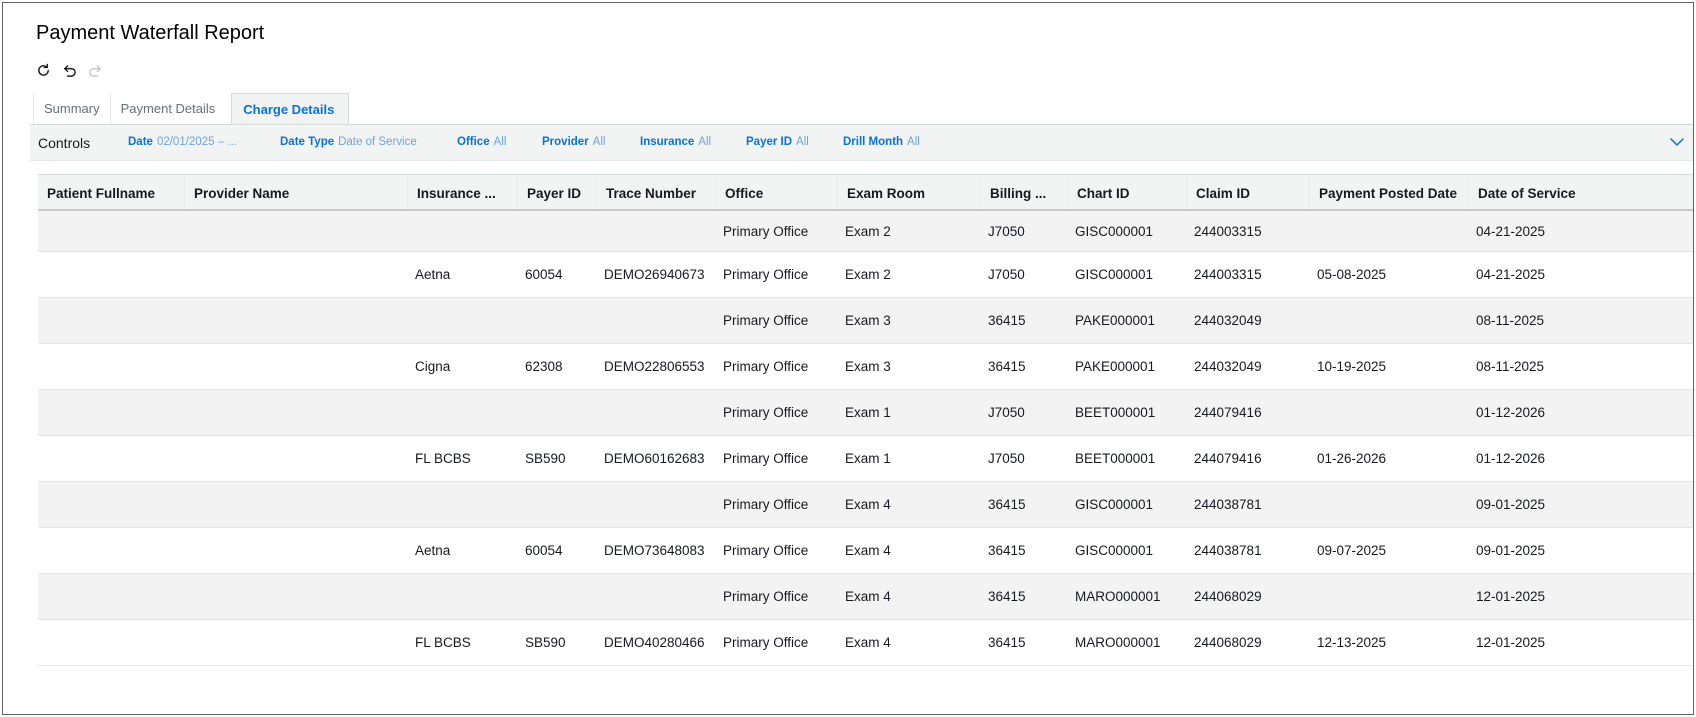  Describe the element at coordinates (377, 142) in the screenshot. I see `filter-date-type-value: Date of Service` at that location.